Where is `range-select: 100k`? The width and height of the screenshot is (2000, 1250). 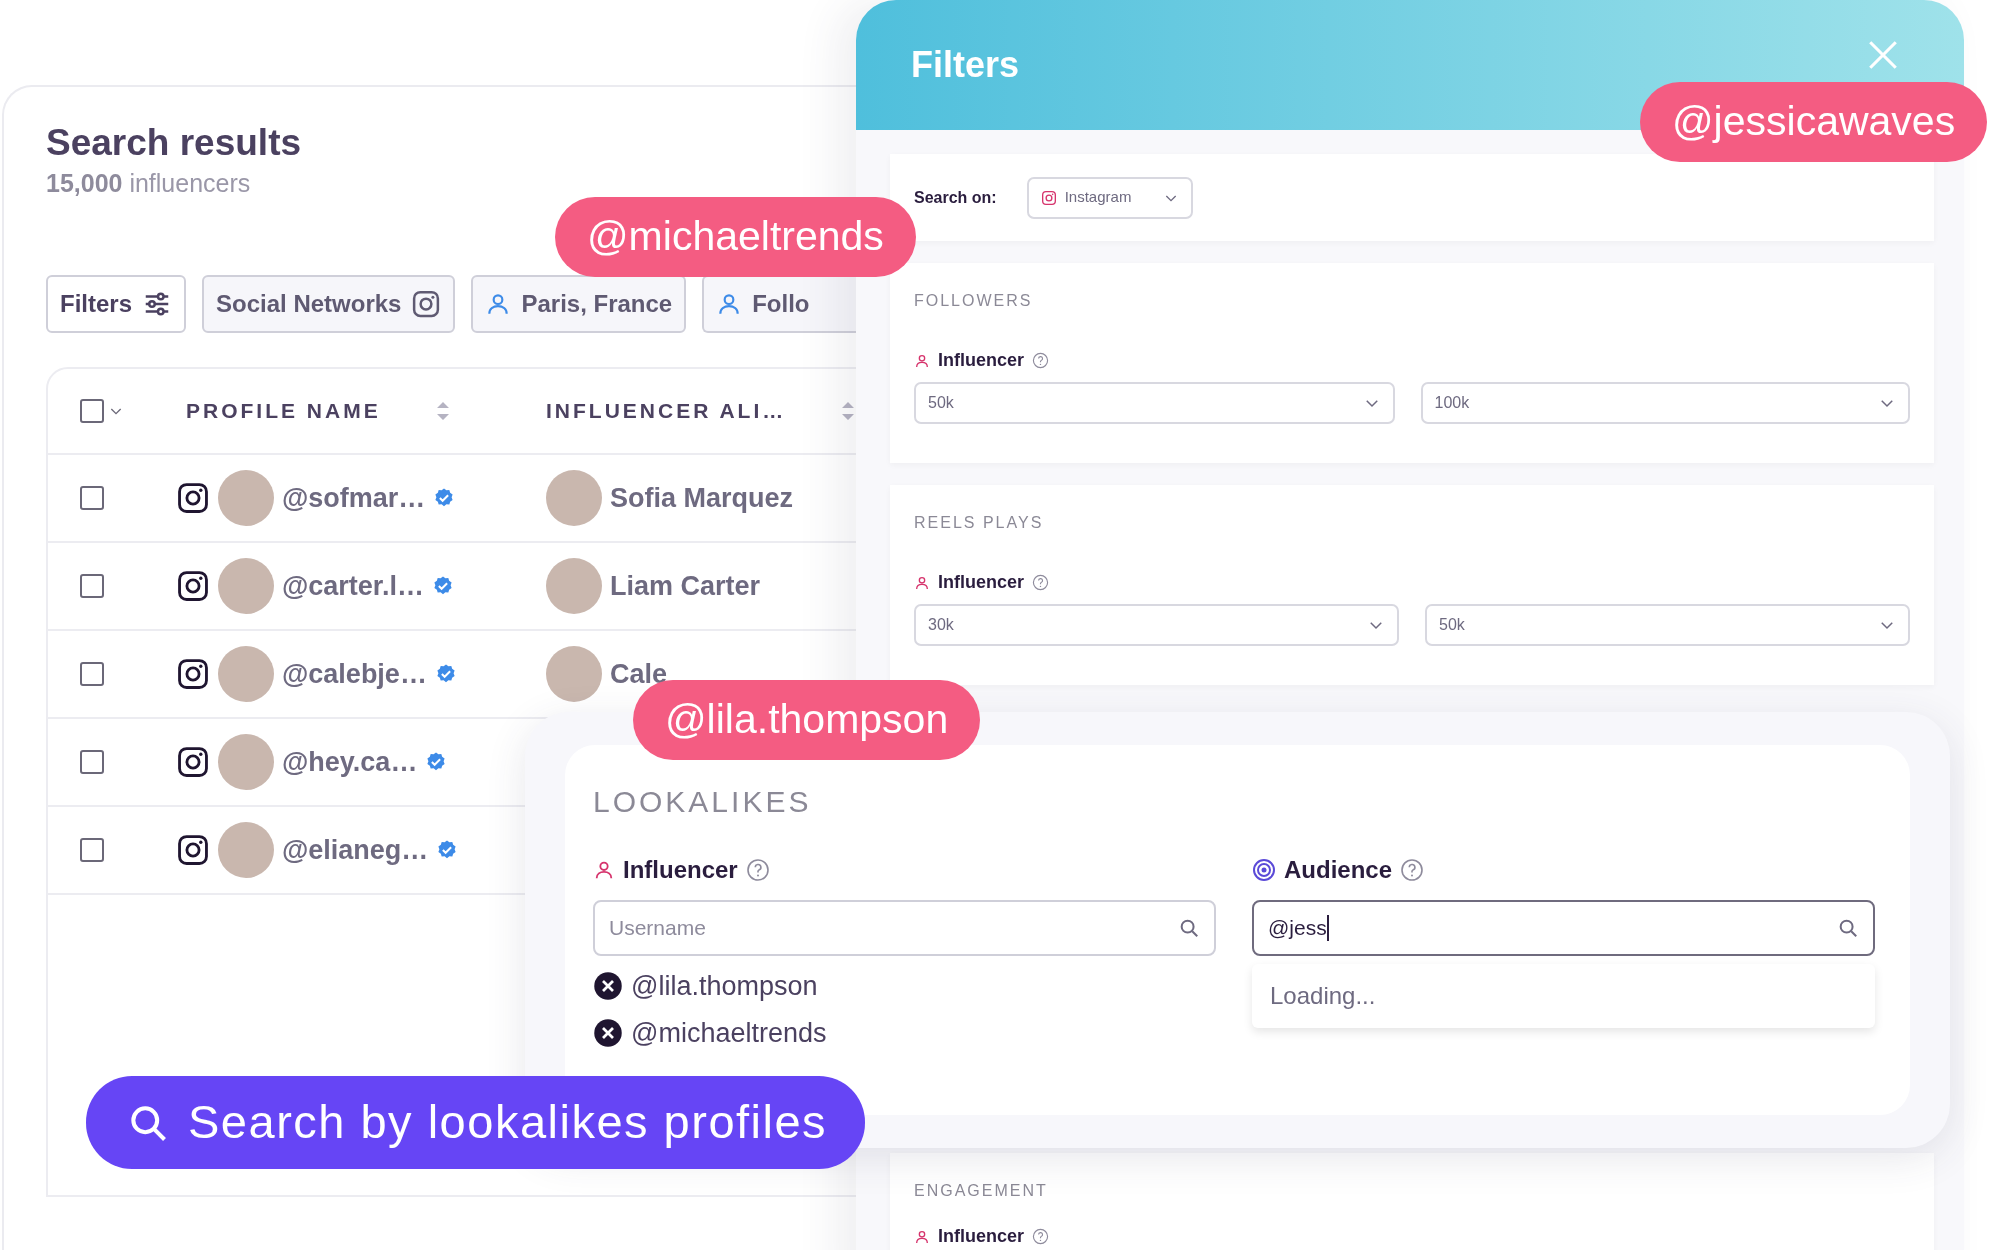
range-select: 100k is located at coordinates (1665, 403).